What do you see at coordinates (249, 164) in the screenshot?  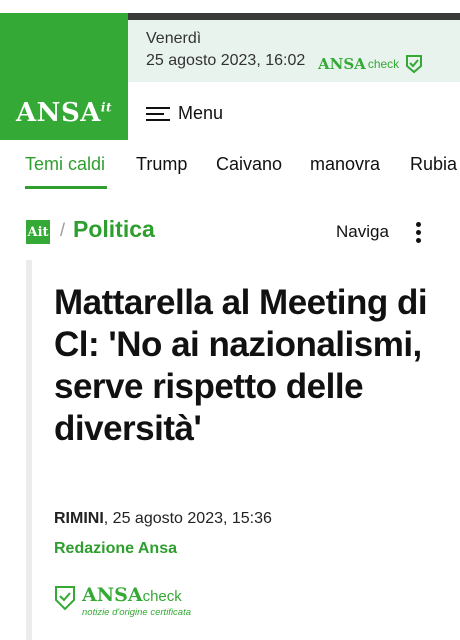 I see `tag-caivano: Caivano` at bounding box center [249, 164].